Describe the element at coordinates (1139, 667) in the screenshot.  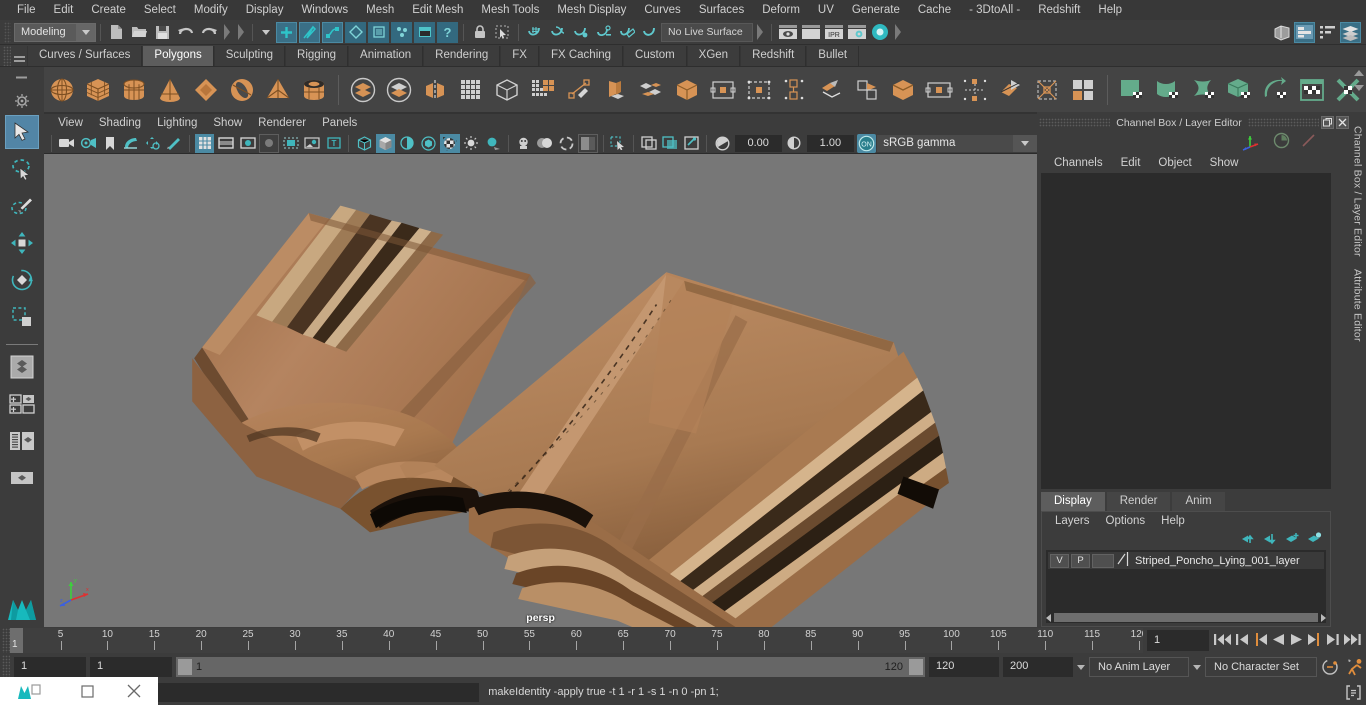
I see `anim-layer-field: No Anim Layer` at that location.